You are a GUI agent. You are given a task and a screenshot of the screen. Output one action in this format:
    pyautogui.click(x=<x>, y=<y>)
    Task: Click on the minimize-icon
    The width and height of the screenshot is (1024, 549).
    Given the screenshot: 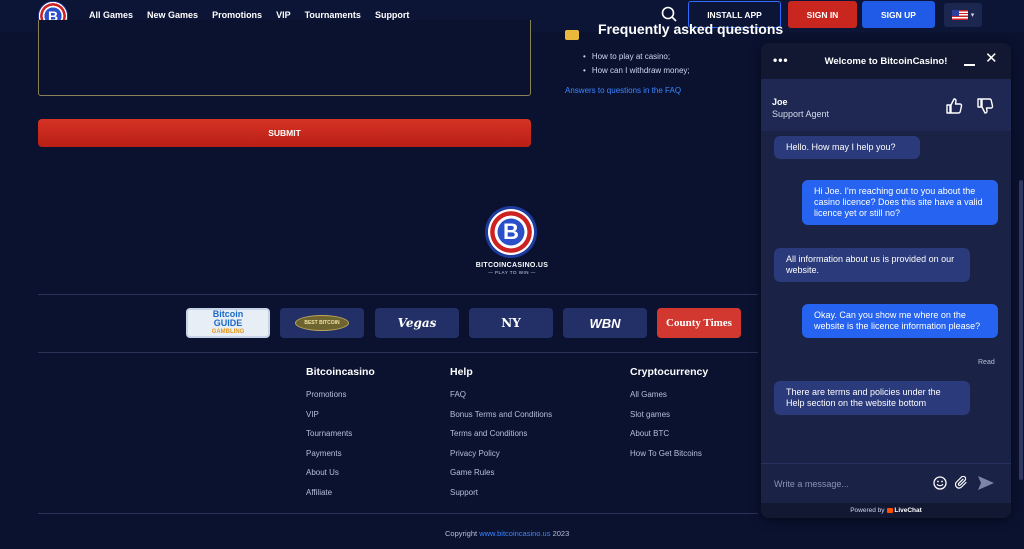 What is the action you would take?
    pyautogui.click(x=969, y=60)
    